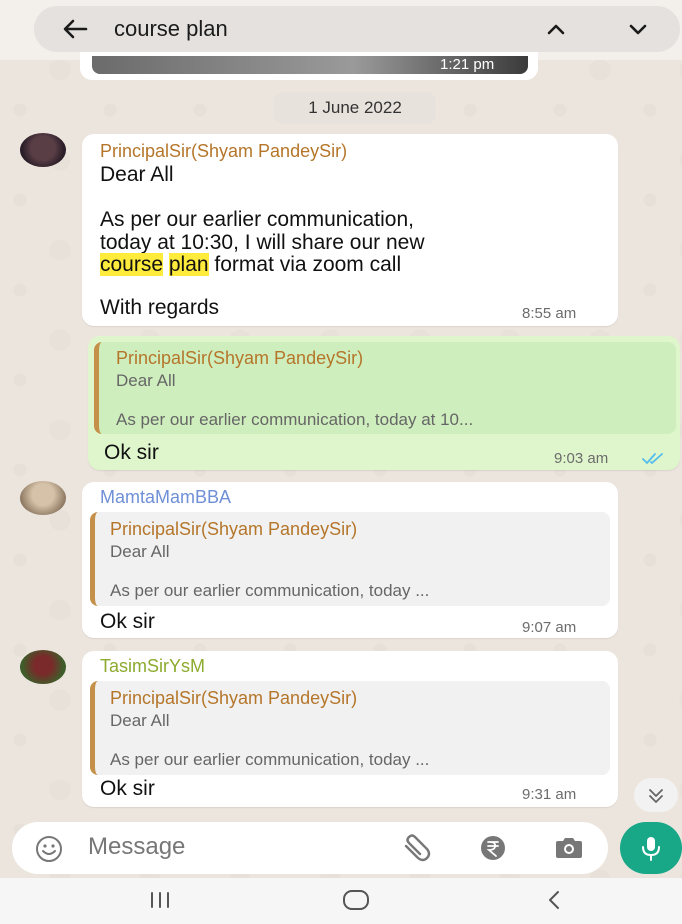  Describe the element at coordinates (136, 847) in the screenshot. I see `message-input: Message` at that location.